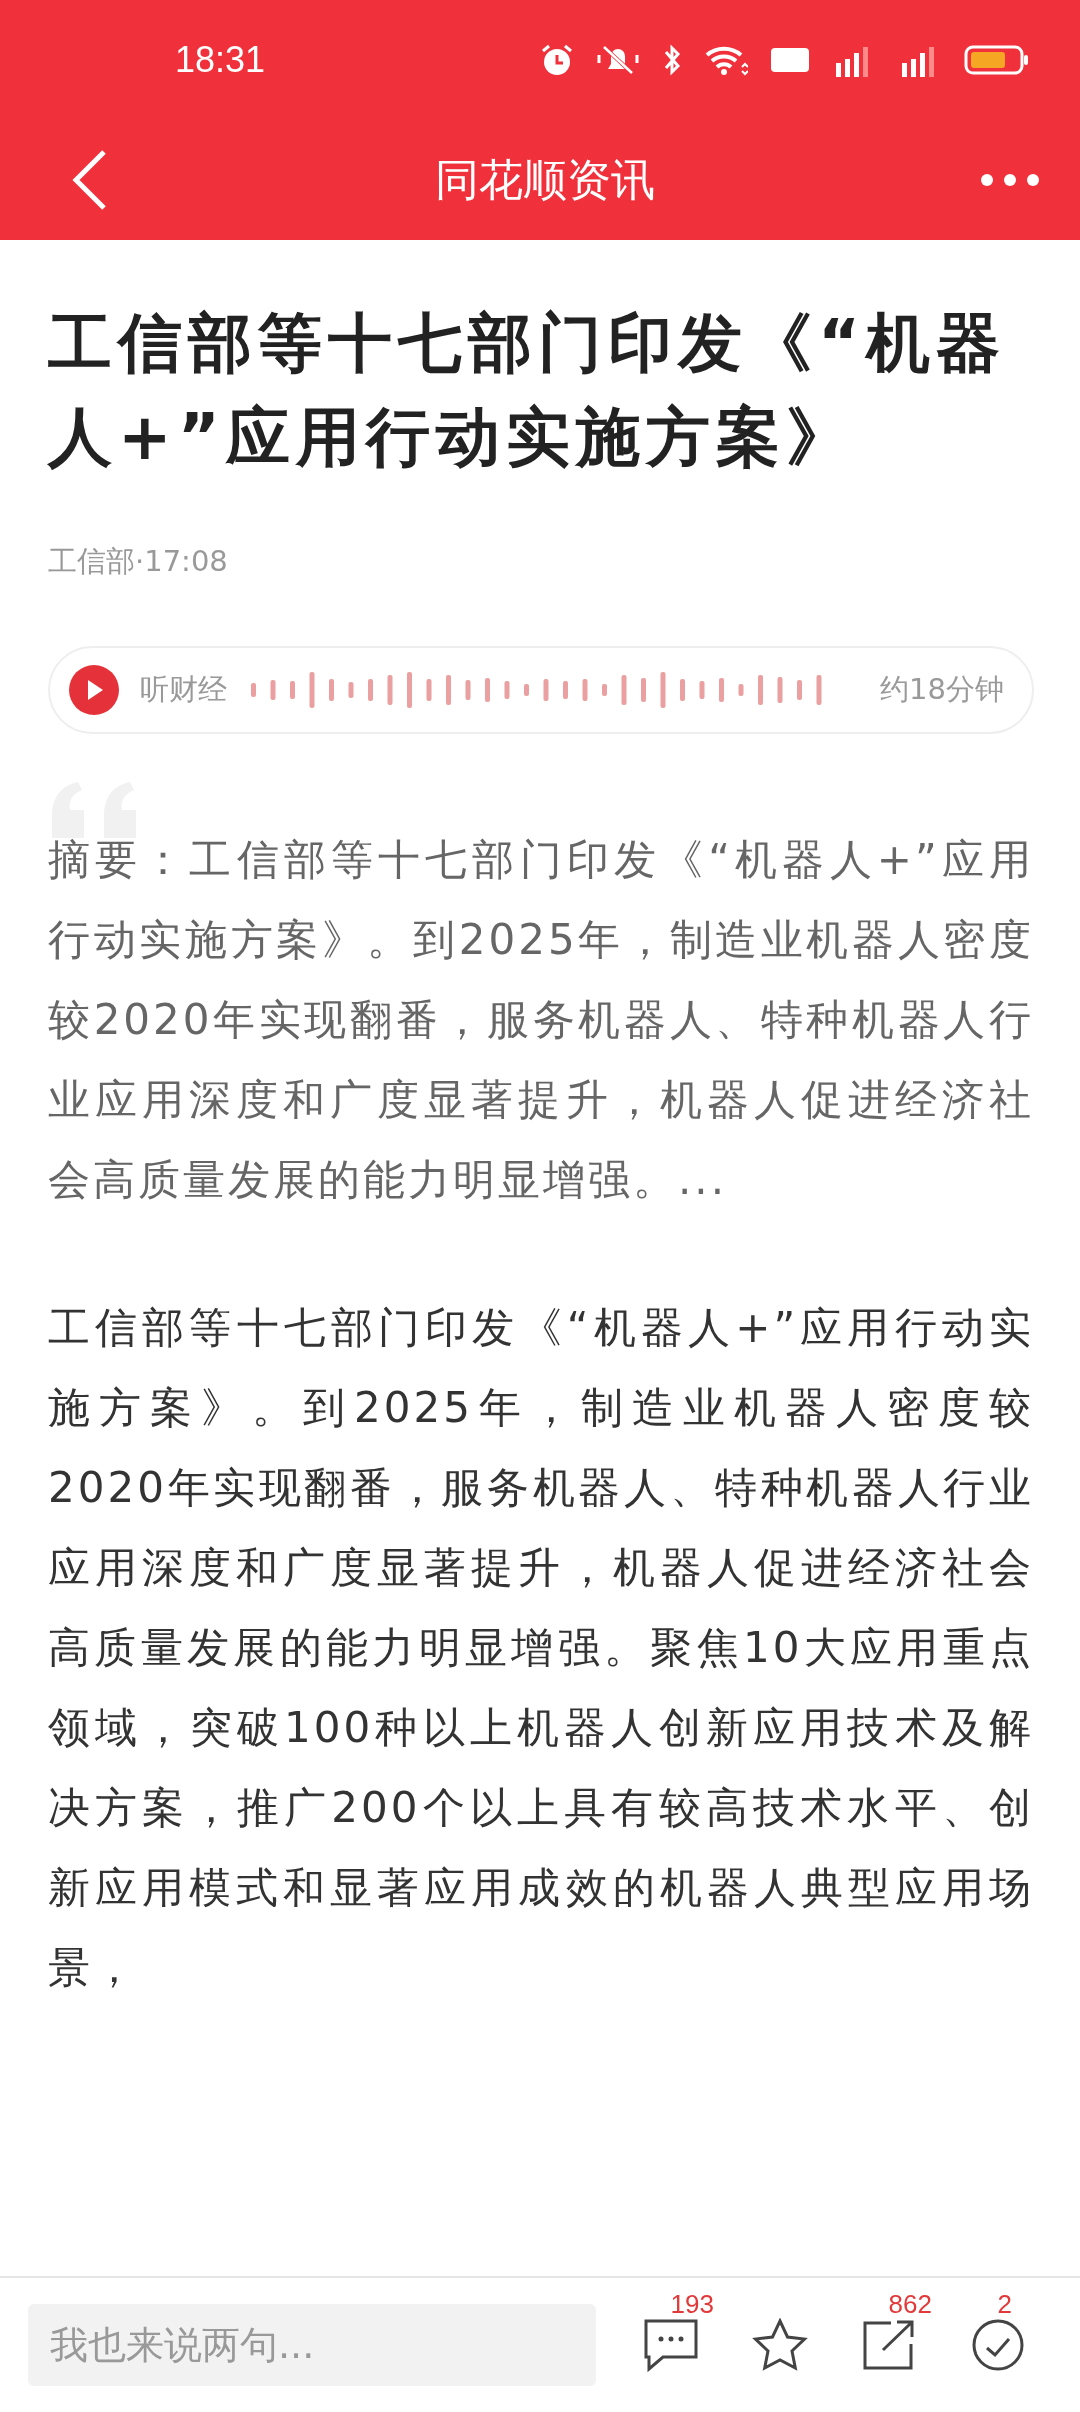 This screenshot has height=2412, width=1080. Describe the element at coordinates (779, 2345) in the screenshot. I see `star-icon` at that location.